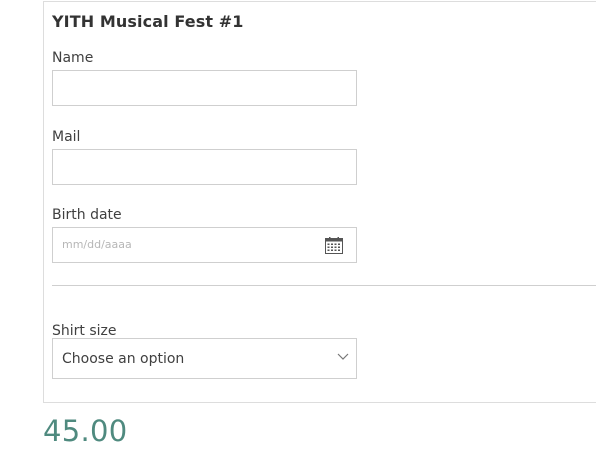 The width and height of the screenshot is (596, 458). Describe the element at coordinates (204, 167) in the screenshot. I see `mail-field` at that location.